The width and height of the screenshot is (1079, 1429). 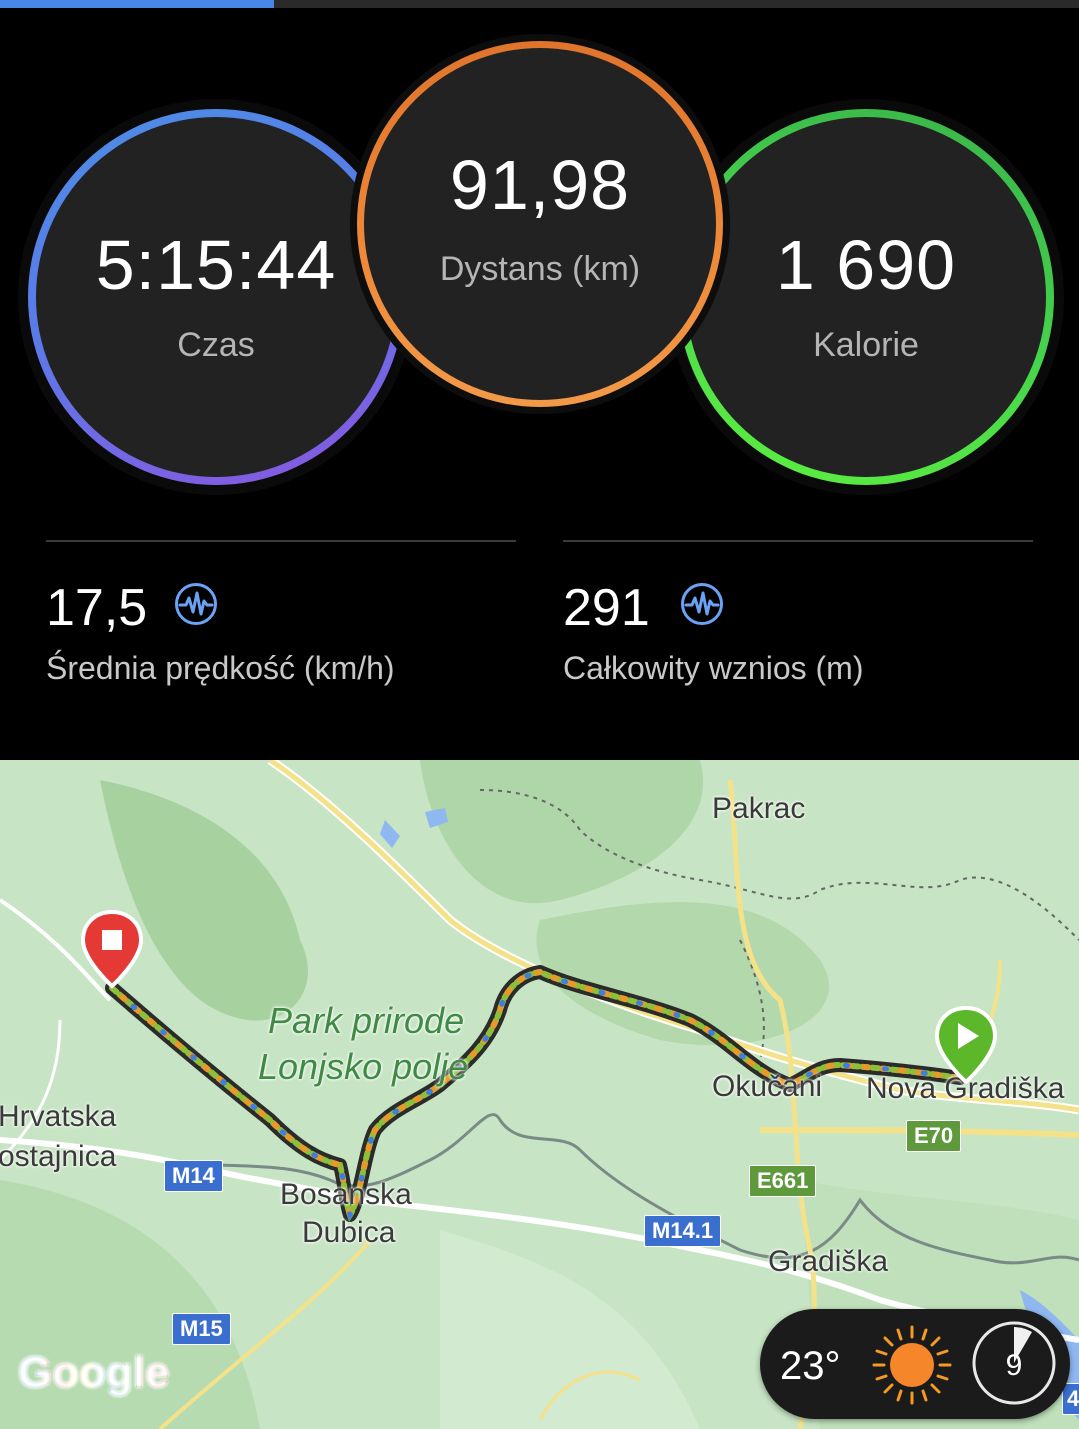 I want to click on time-ring: 5:15:44 Czas, so click(x=216, y=297).